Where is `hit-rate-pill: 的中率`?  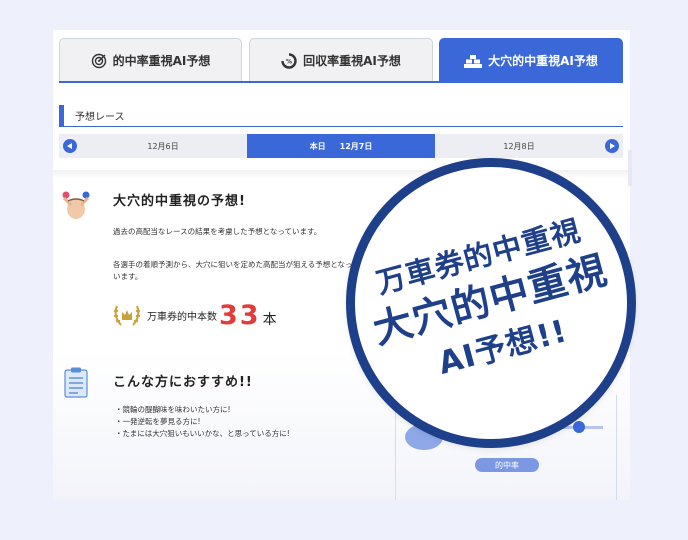 hit-rate-pill: 的中率 is located at coordinates (507, 465).